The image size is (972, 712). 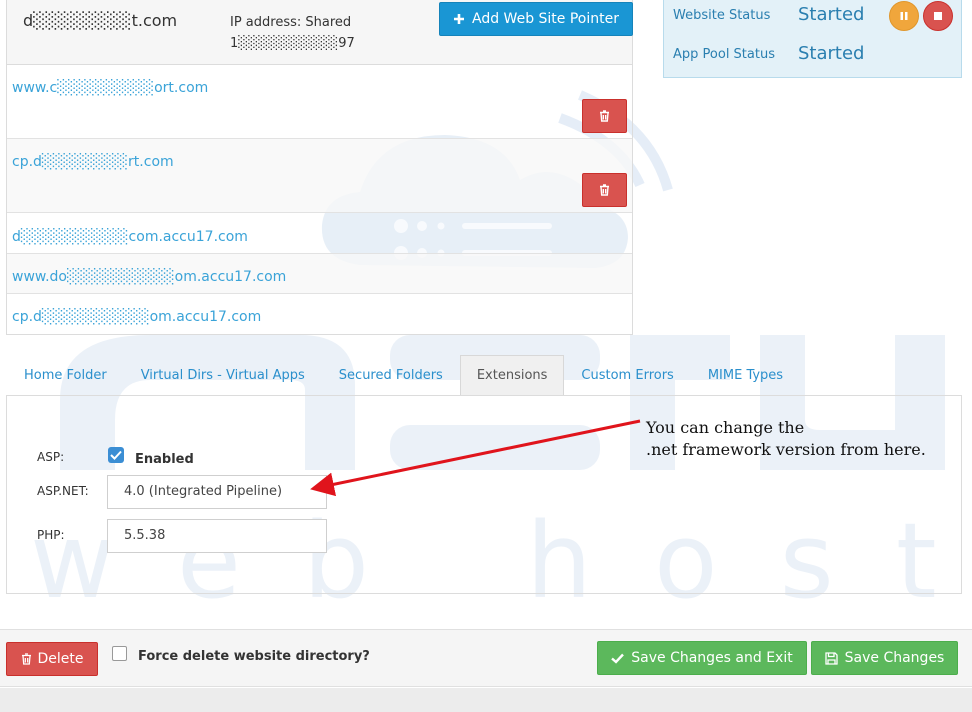 What do you see at coordinates (545, 19) in the screenshot?
I see `add-pointer-label: Add Web Site Pointer` at bounding box center [545, 19].